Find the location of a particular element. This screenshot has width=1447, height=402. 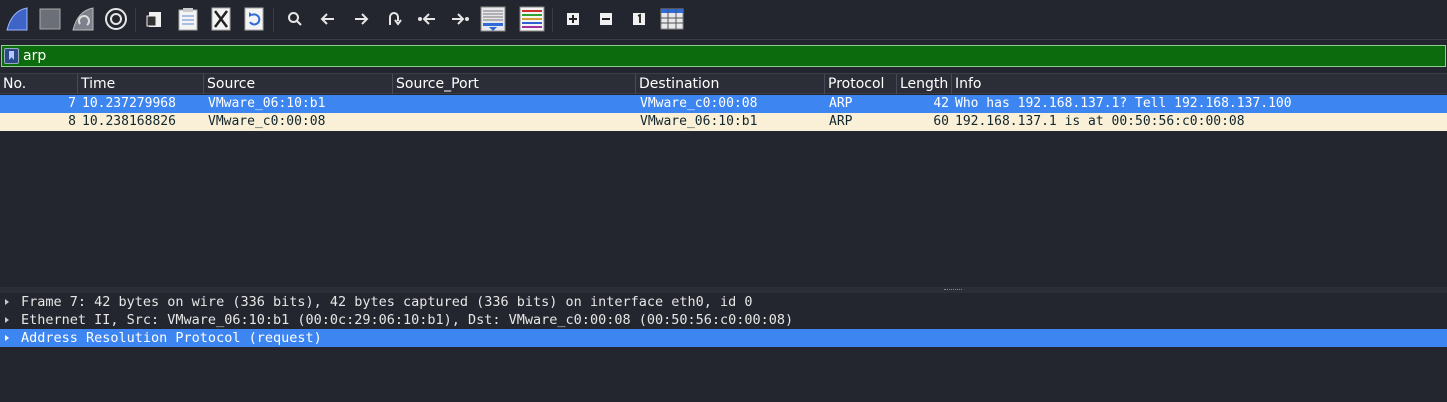

packet-info: 192.168.137.1 is at 00:50:56:c0:00:08 is located at coordinates (1100, 121).